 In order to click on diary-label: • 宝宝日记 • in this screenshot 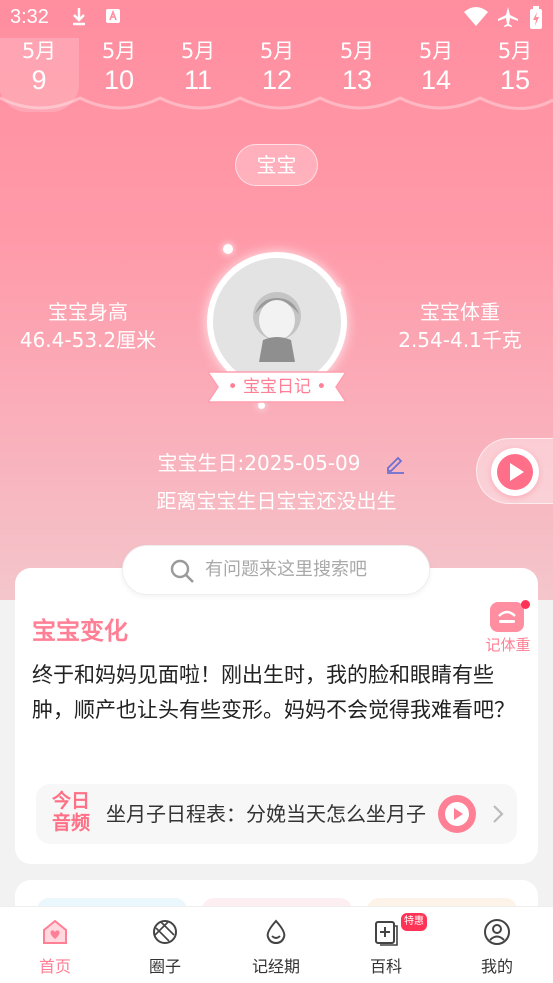, I will do `click(277, 387)`.